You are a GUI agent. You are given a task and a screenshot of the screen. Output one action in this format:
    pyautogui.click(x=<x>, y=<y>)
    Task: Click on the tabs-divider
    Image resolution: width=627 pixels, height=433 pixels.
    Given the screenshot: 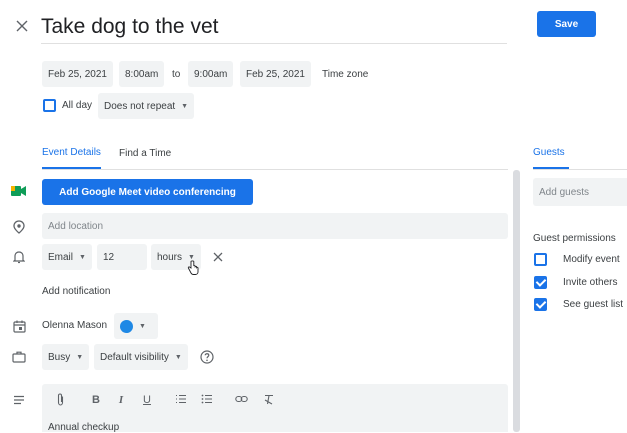 What is the action you would take?
    pyautogui.click(x=275, y=169)
    